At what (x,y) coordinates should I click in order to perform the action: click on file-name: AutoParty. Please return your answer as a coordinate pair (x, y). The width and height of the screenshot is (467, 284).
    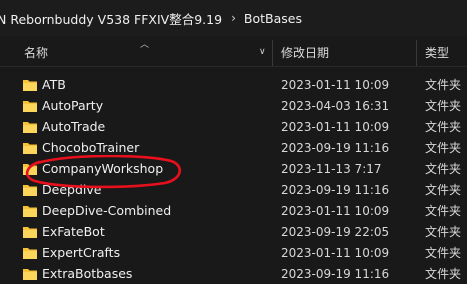
    Looking at the image, I should click on (73, 105).